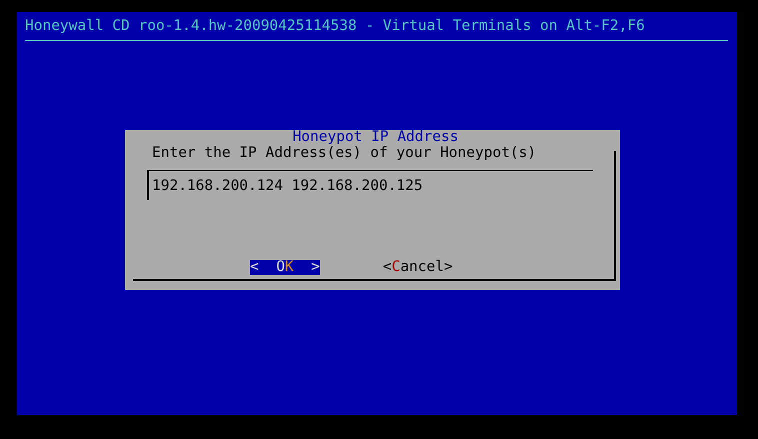 This screenshot has width=758, height=439. Describe the element at coordinates (344, 153) in the screenshot. I see `prompt-text: Enter the IP Address(es) of your Honeypot(s)` at that location.